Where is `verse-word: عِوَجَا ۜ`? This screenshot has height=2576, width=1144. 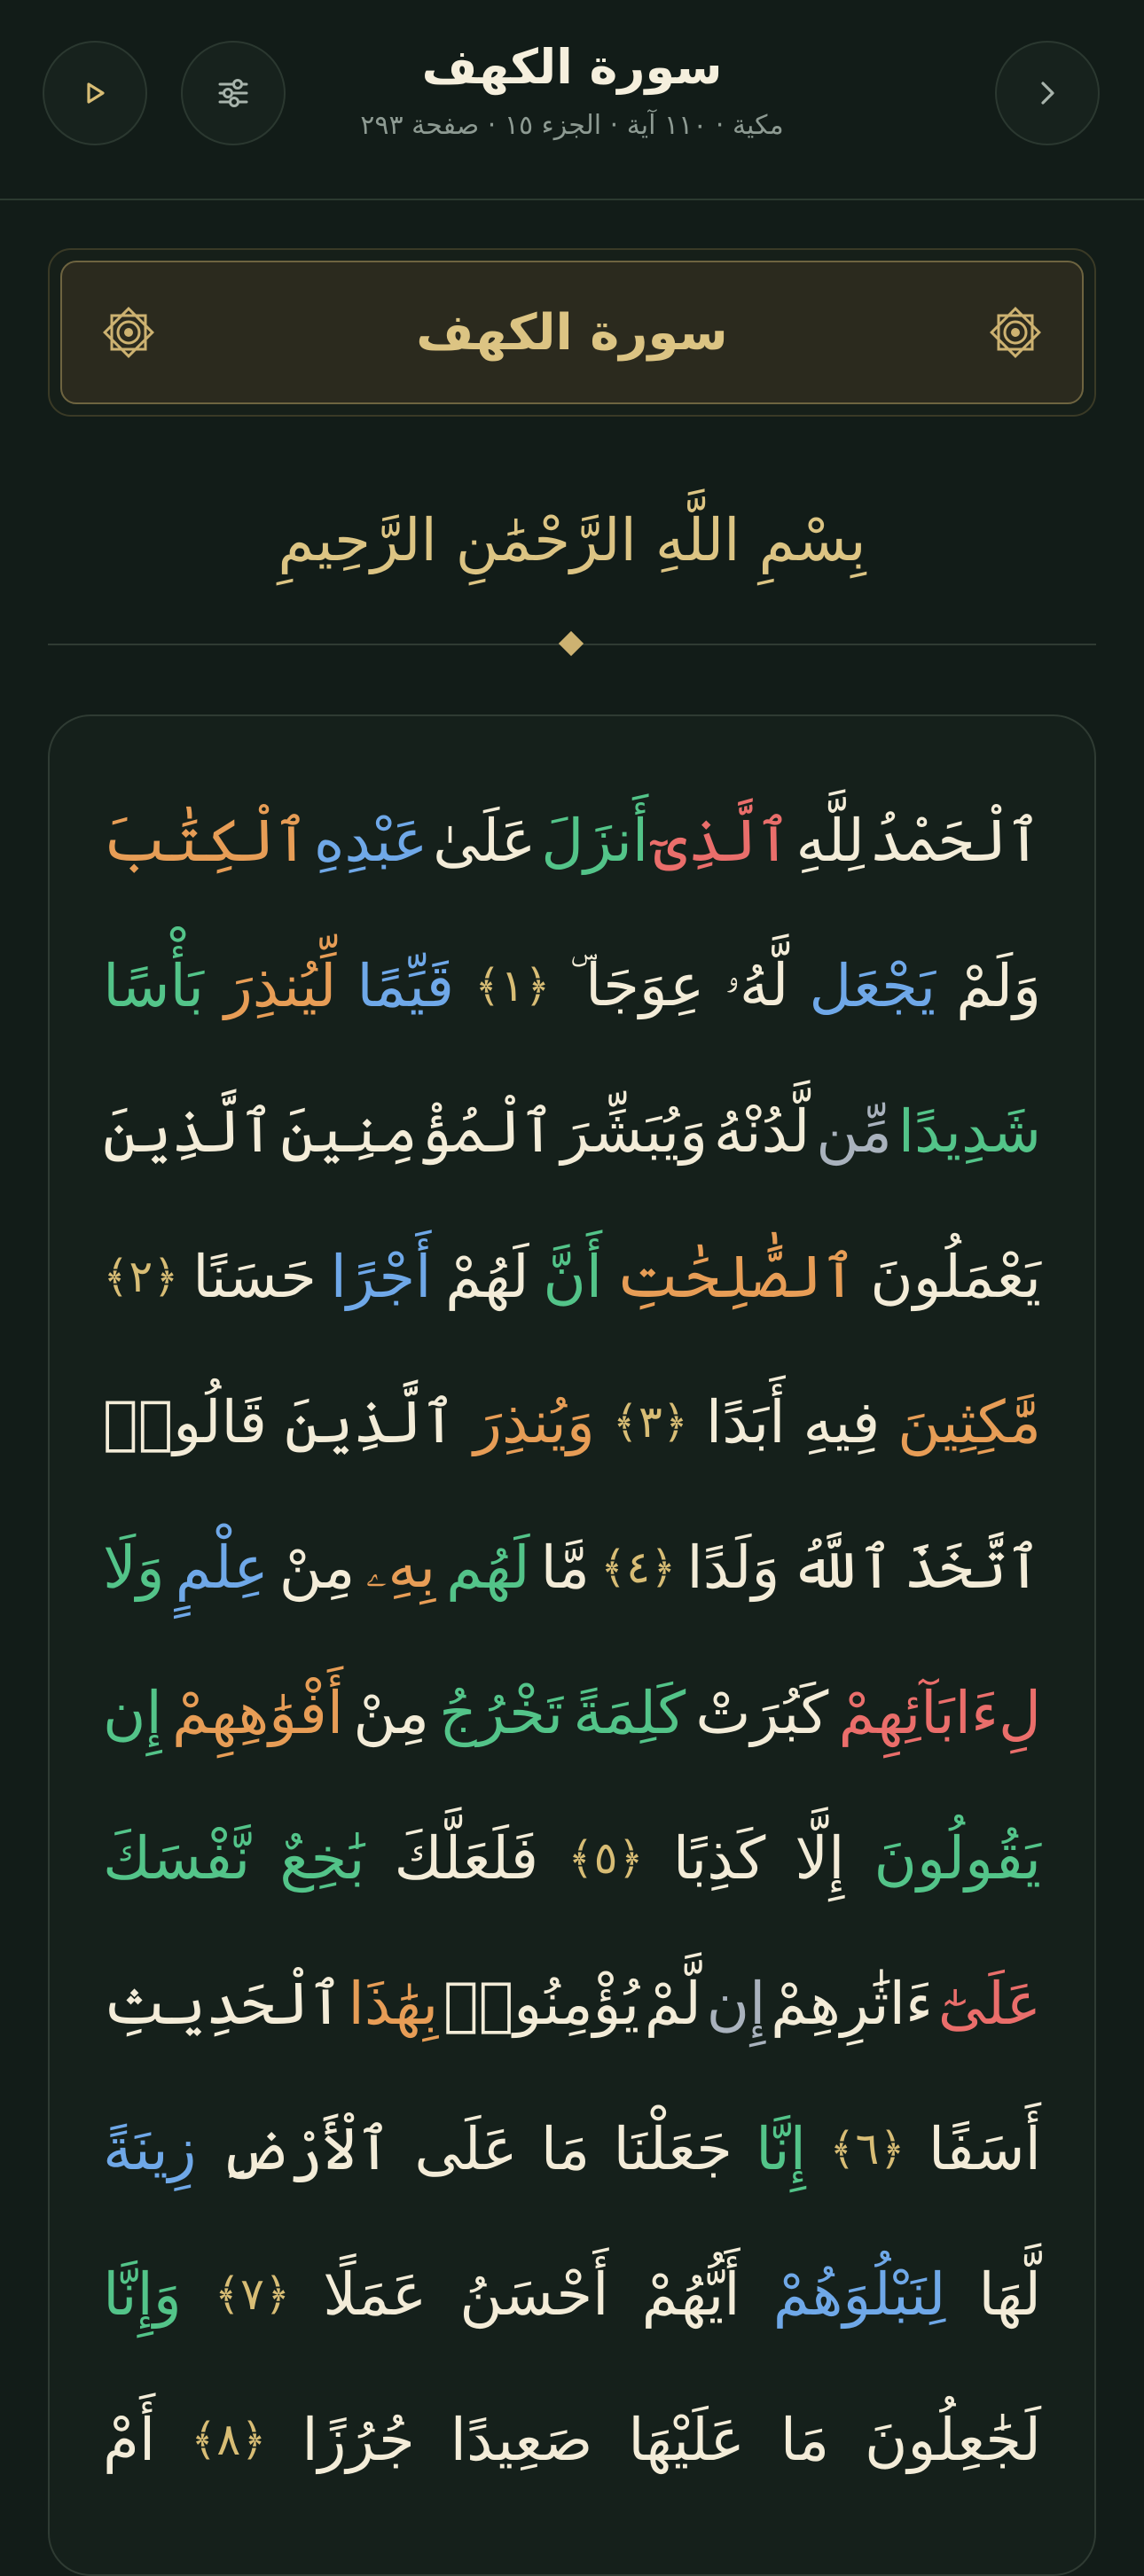 verse-word: عِوَجَا ۜ is located at coordinates (638, 986).